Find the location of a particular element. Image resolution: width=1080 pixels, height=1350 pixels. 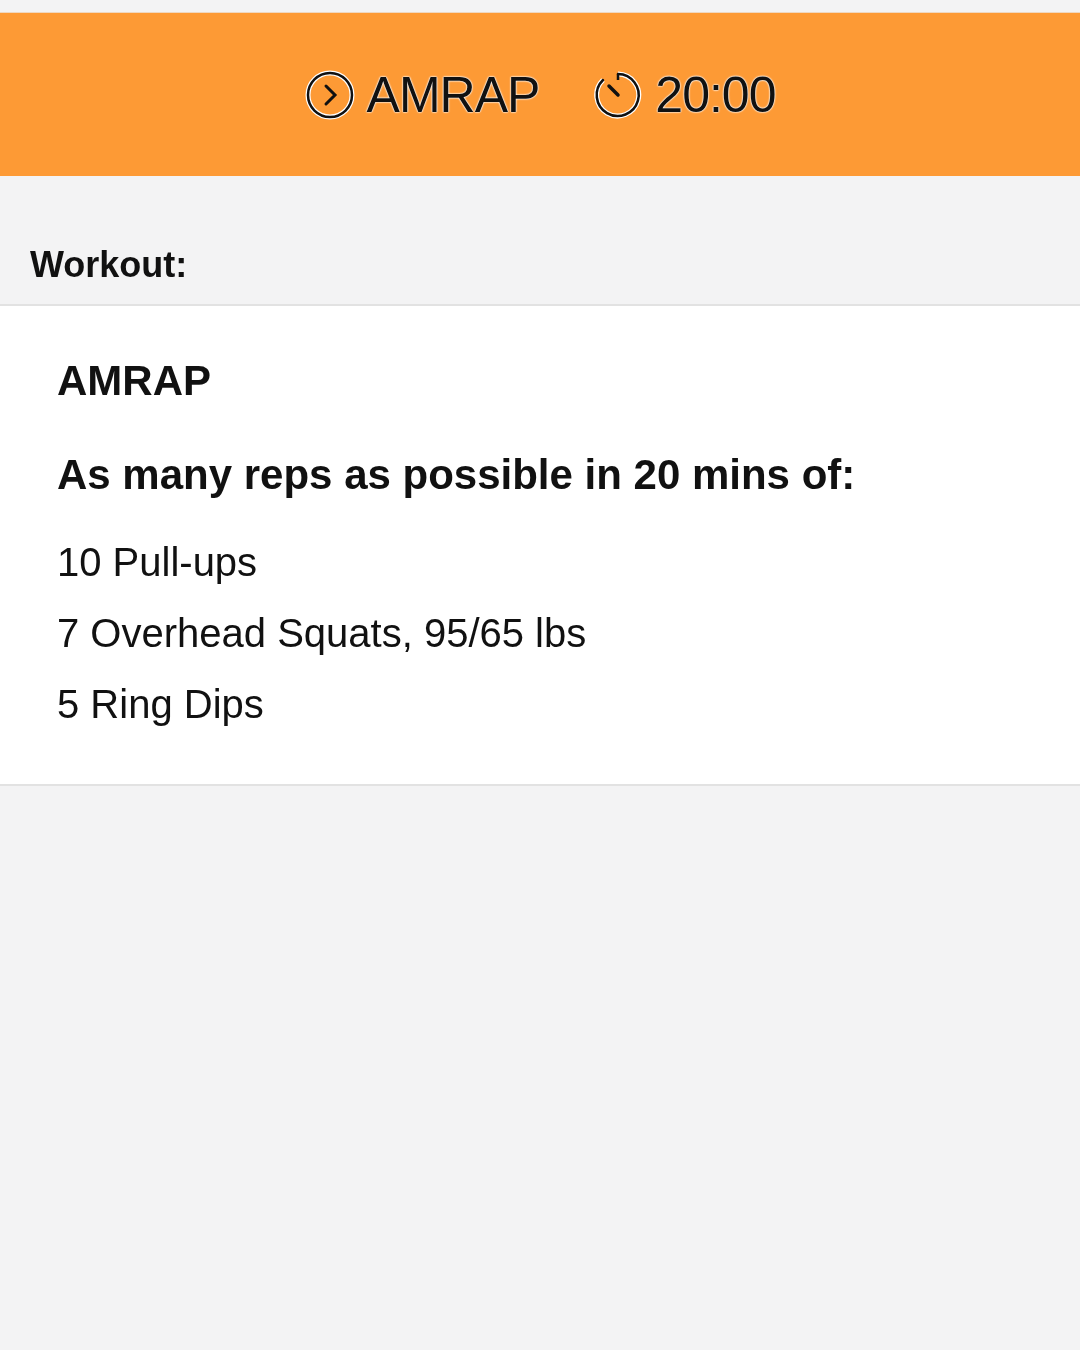

workout-duration: 20:00 is located at coordinates (715, 94).